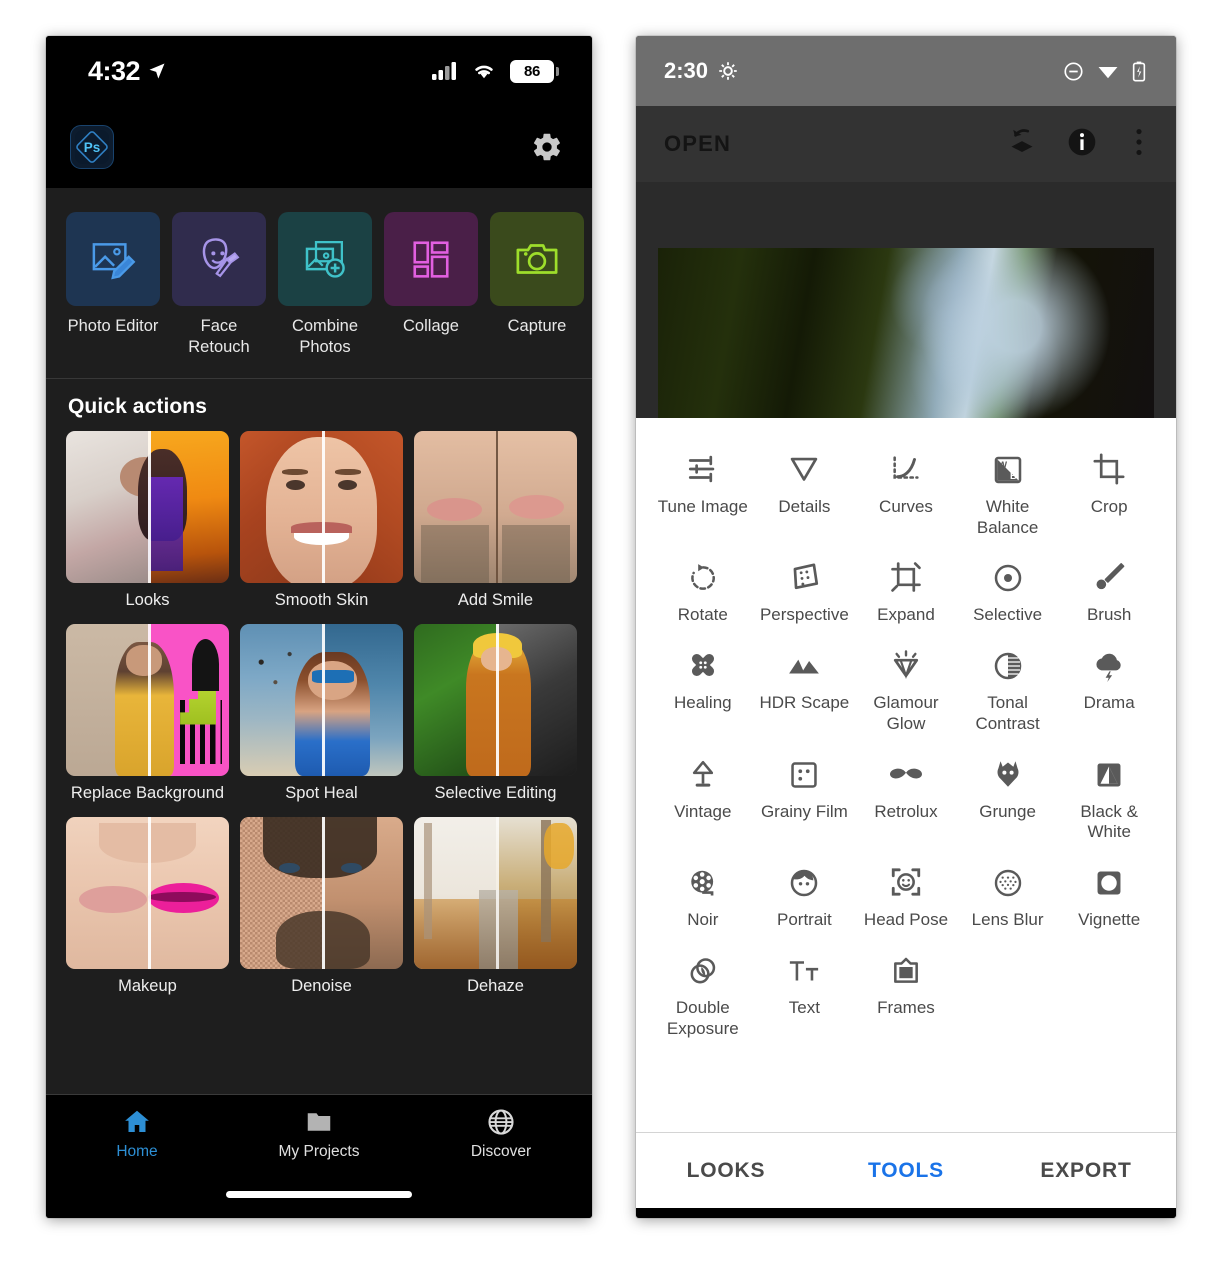  I want to click on quick-actions-row: Looks Smooth Skin Add Smile, so click(321, 520).